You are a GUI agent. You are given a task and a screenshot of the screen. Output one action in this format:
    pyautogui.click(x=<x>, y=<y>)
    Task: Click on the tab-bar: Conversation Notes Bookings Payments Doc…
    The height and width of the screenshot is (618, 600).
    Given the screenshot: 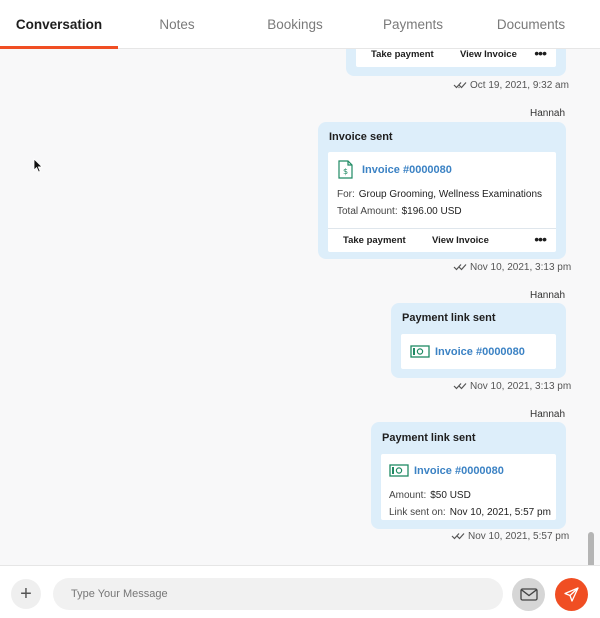 What is the action you would take?
    pyautogui.click(x=300, y=24)
    